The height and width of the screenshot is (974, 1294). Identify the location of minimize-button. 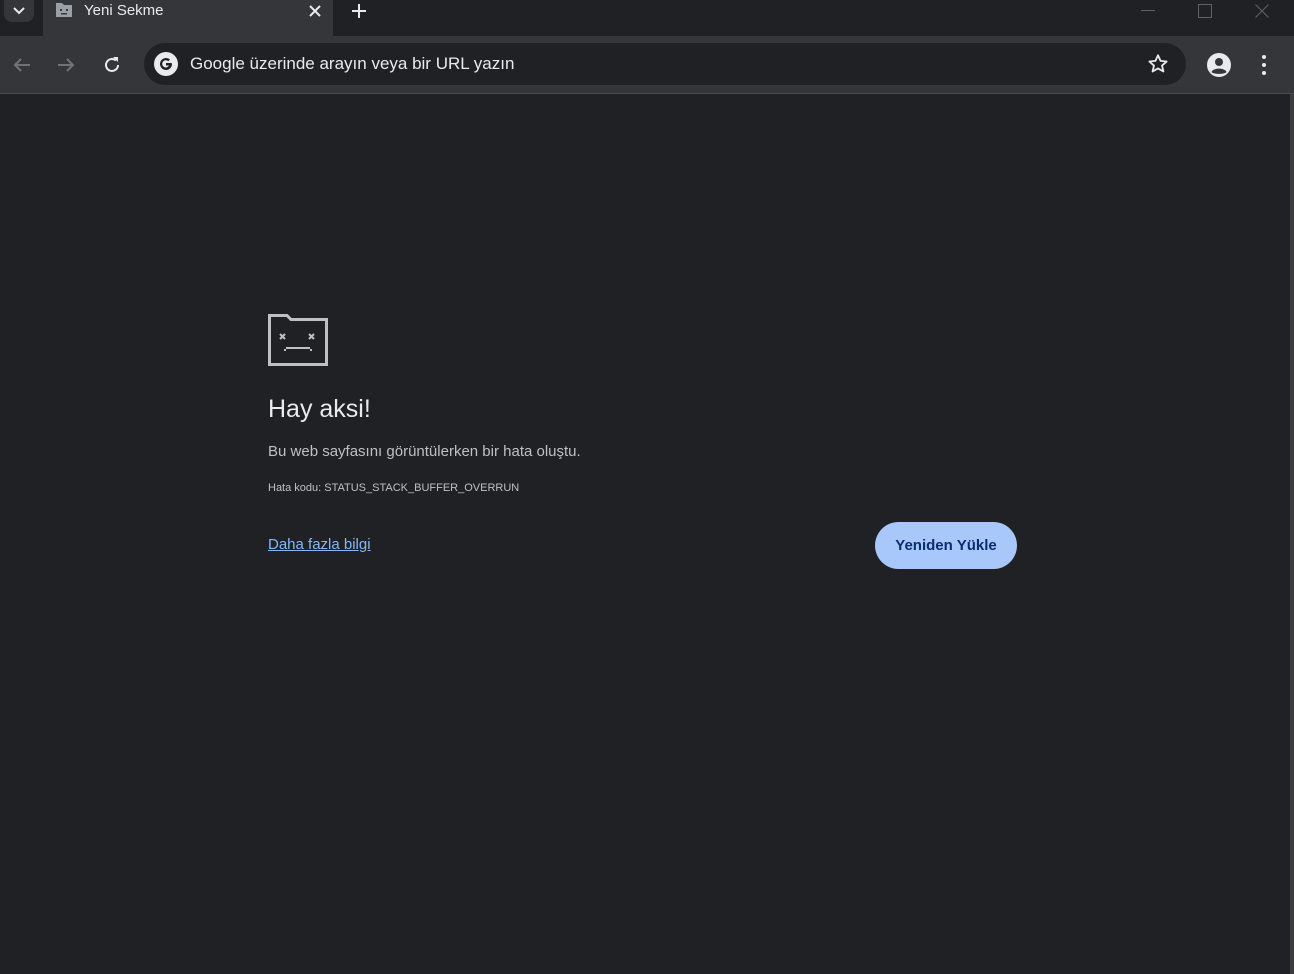
(1148, 11).